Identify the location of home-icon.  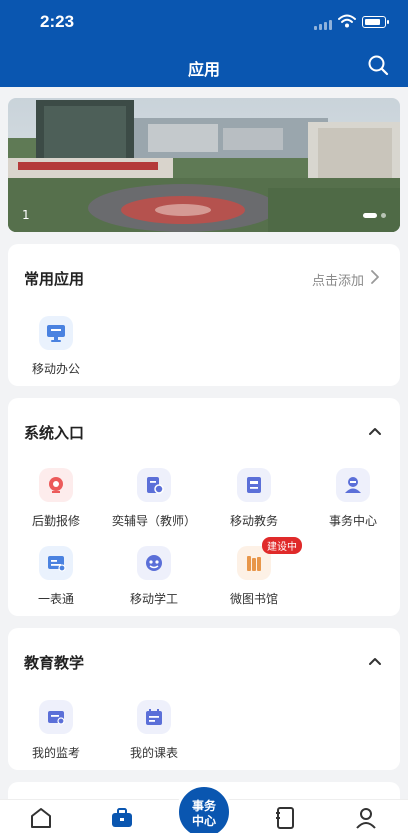
(41, 818).